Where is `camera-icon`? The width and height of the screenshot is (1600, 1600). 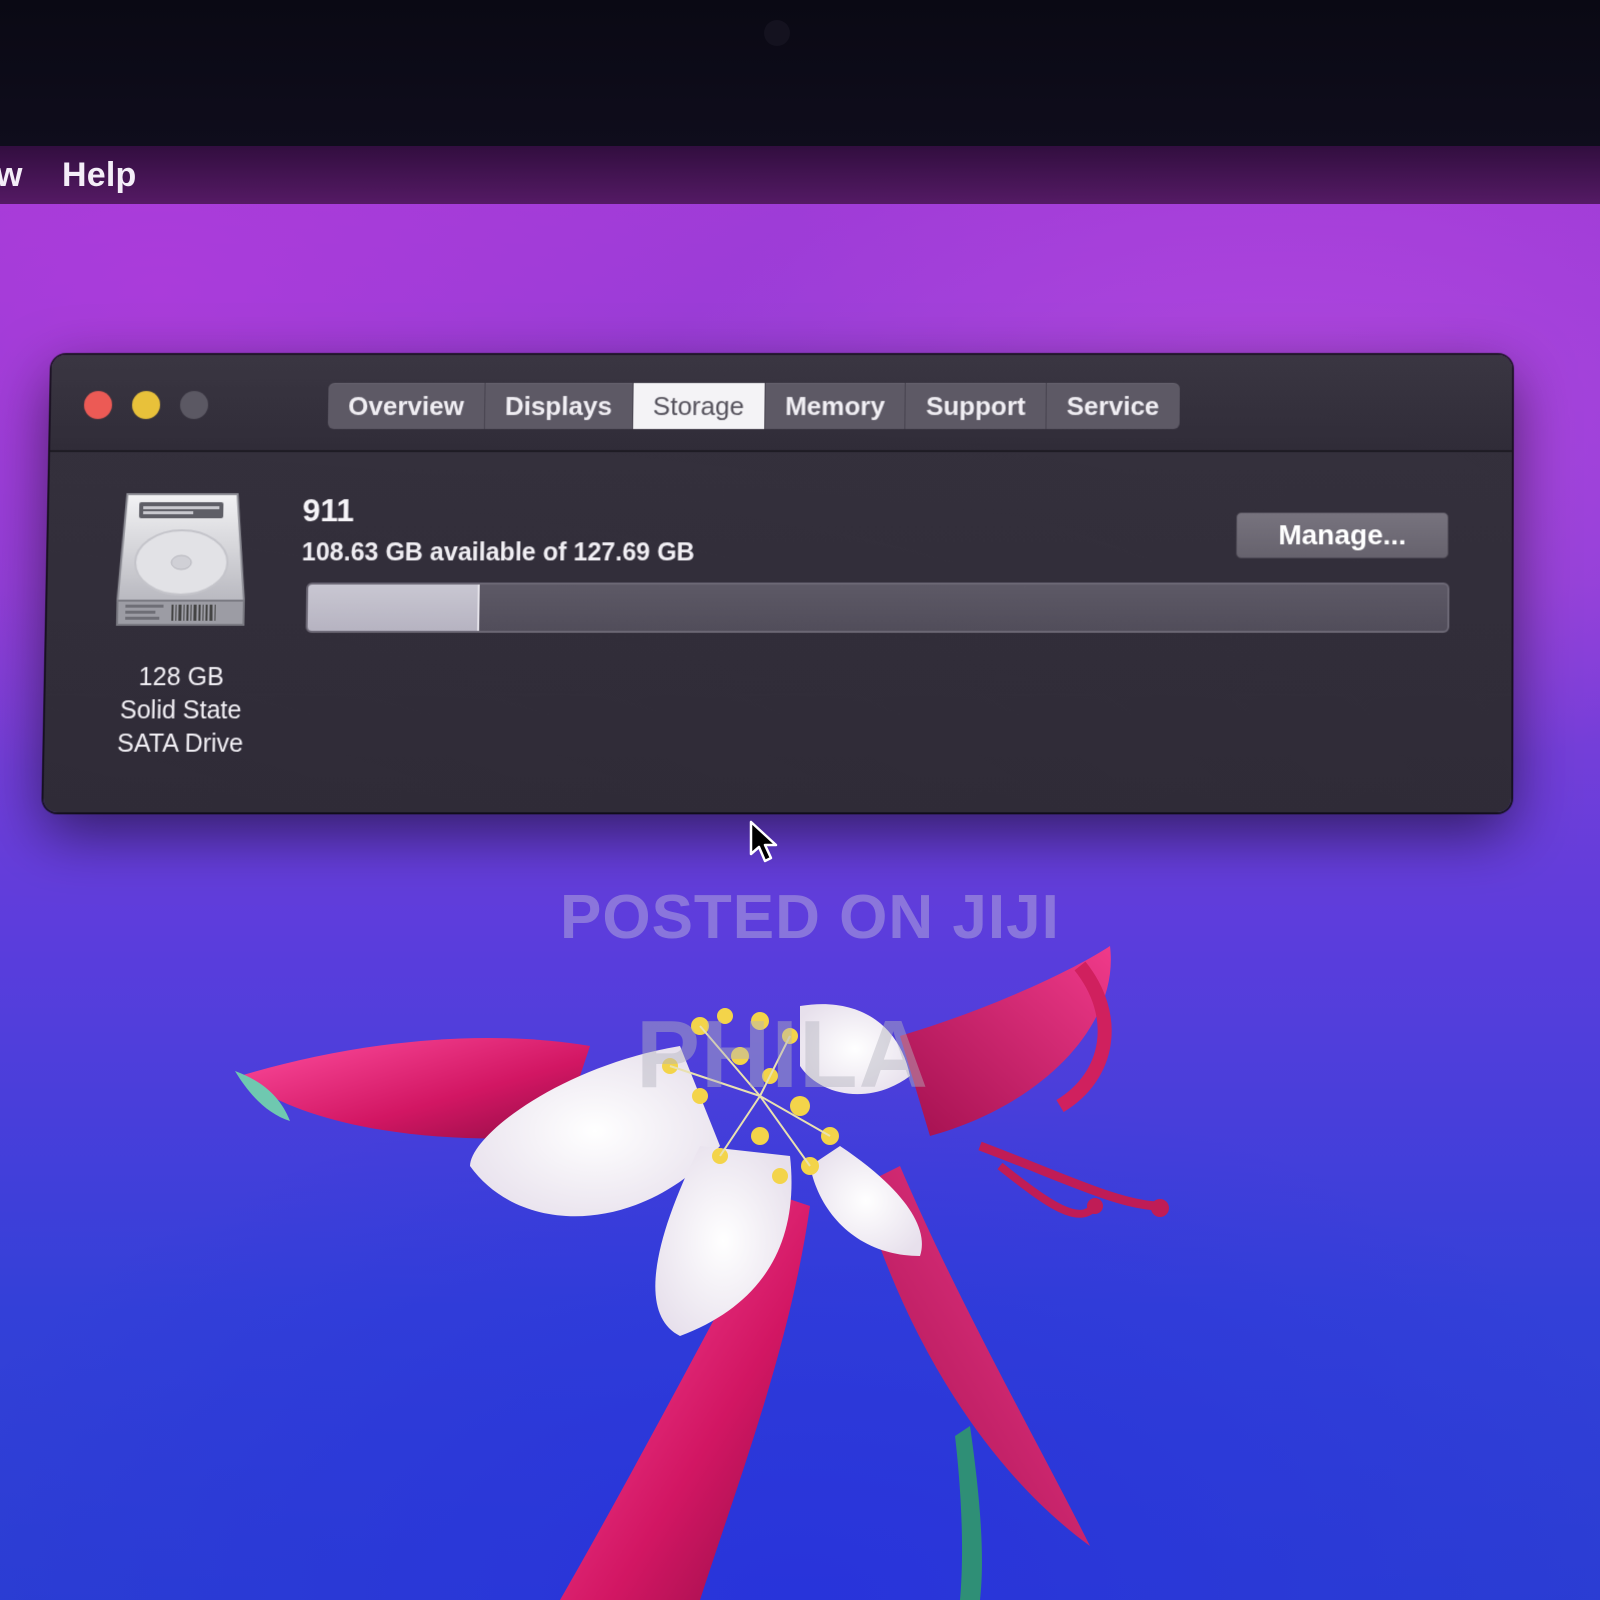
camera-icon is located at coordinates (777, 33).